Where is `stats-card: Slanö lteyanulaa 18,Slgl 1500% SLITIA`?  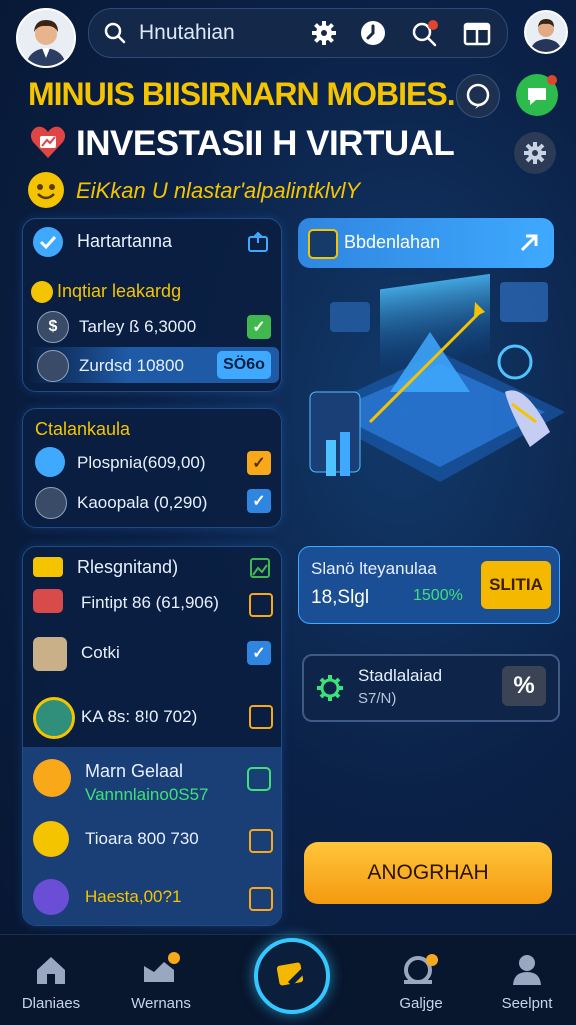 stats-card: Slanö lteyanulaa 18,Slgl 1500% SLITIA is located at coordinates (429, 585).